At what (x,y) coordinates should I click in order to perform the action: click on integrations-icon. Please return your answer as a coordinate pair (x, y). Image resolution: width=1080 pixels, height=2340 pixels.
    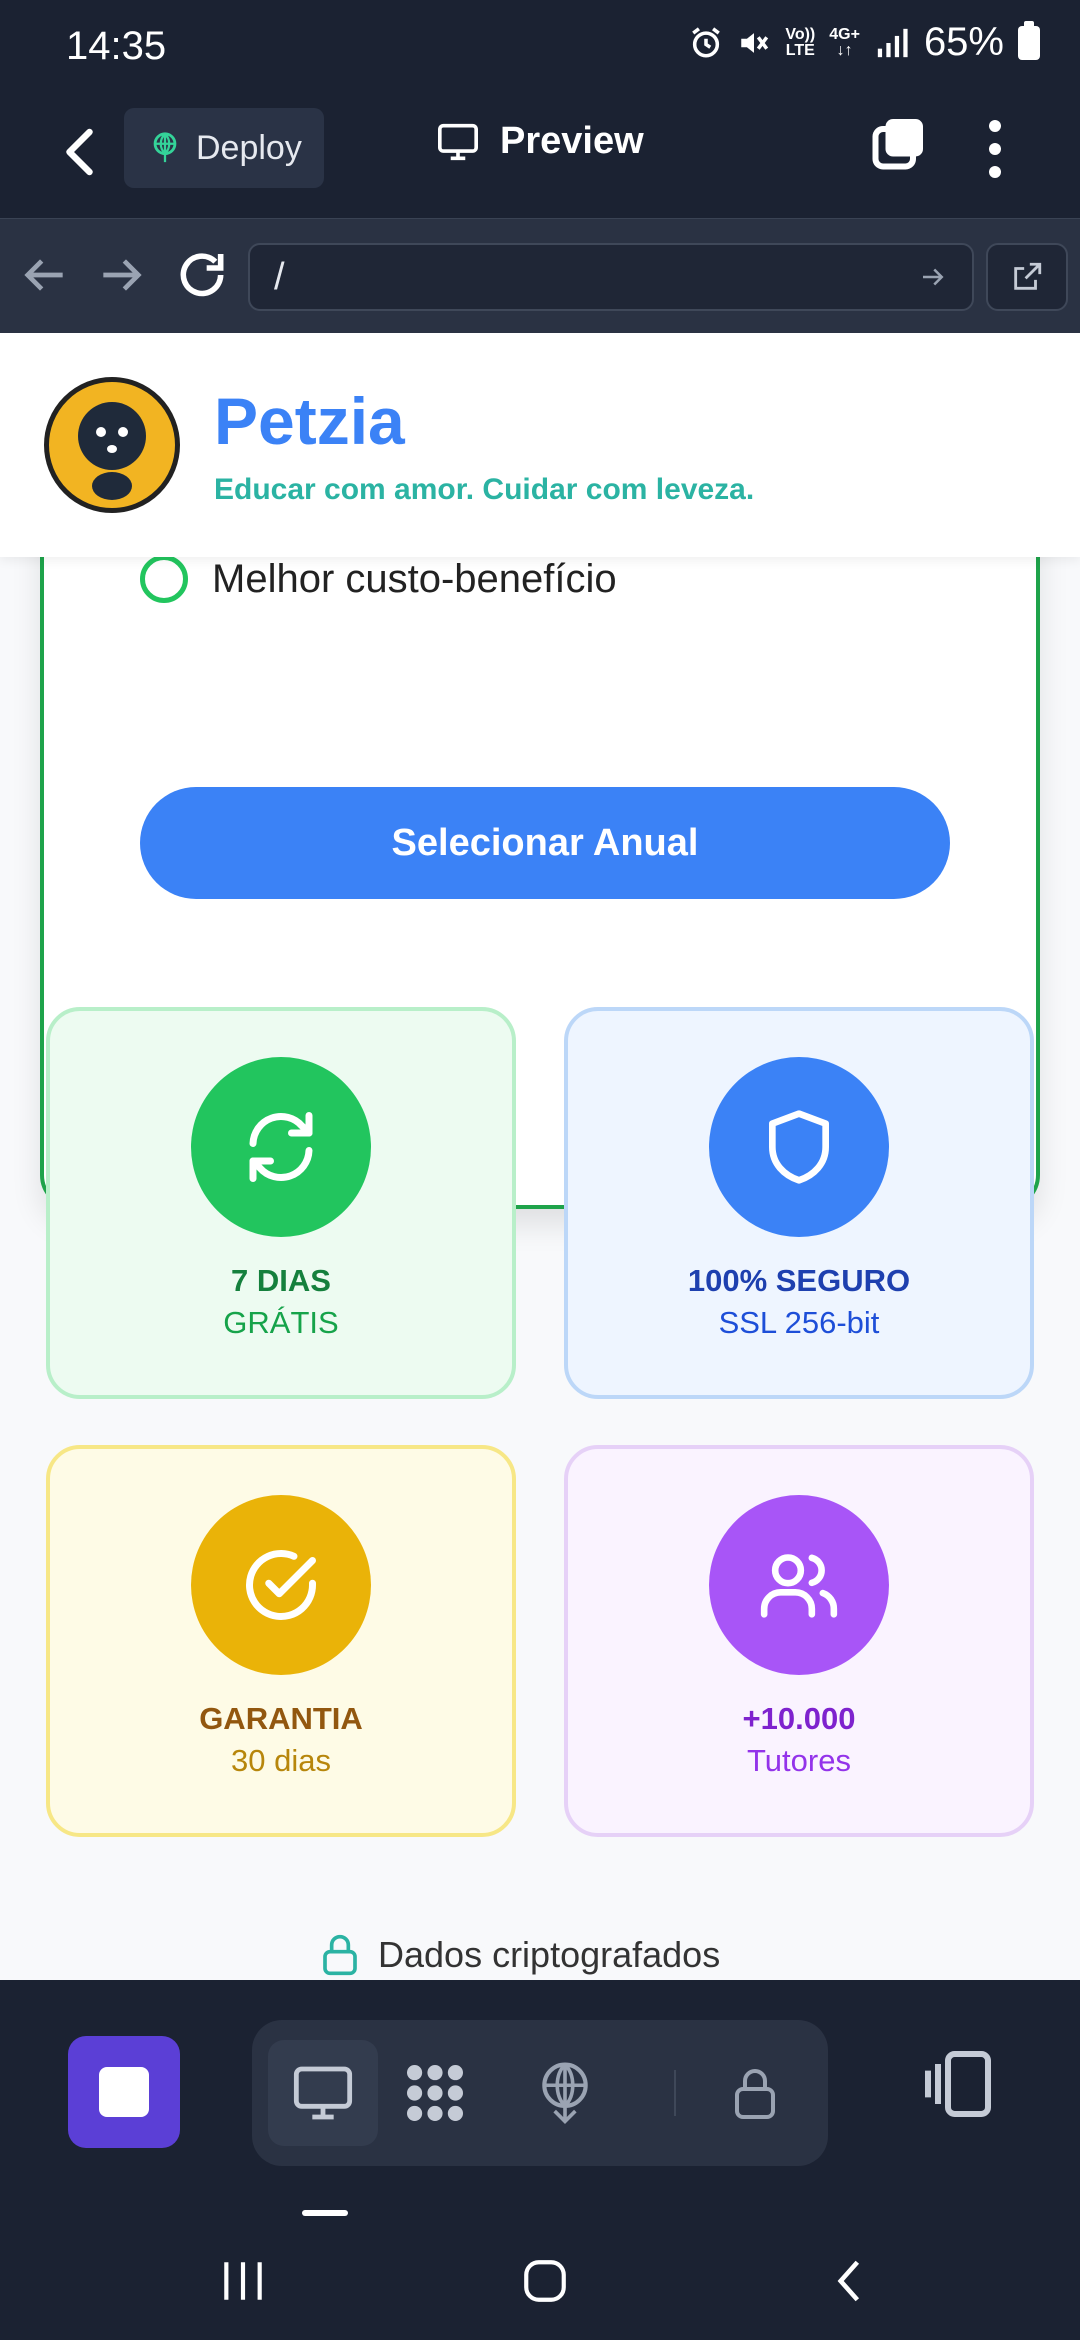
    Looking at the image, I should click on (435, 2093).